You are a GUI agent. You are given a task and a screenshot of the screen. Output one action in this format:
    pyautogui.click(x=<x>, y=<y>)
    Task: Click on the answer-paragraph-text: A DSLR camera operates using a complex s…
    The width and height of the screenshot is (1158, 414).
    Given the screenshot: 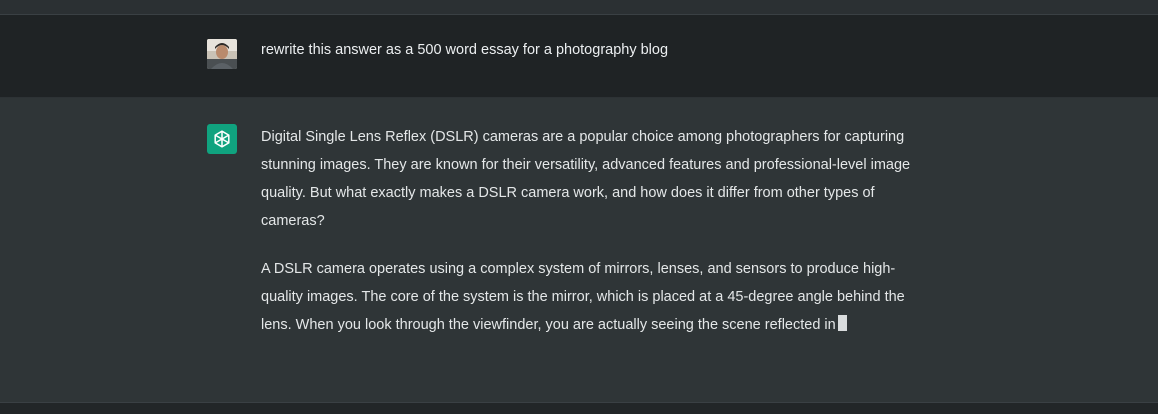 What is the action you would take?
    pyautogui.click(x=583, y=297)
    